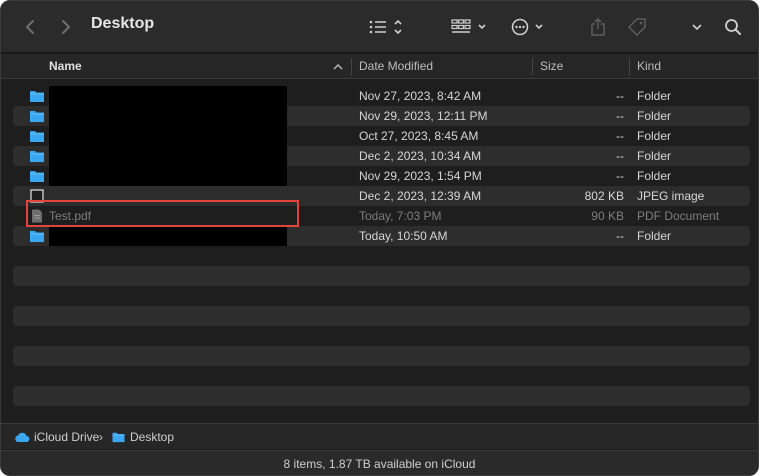 Image resolution: width=761 pixels, height=476 pixels. I want to click on column-name: Name, so click(65, 66).